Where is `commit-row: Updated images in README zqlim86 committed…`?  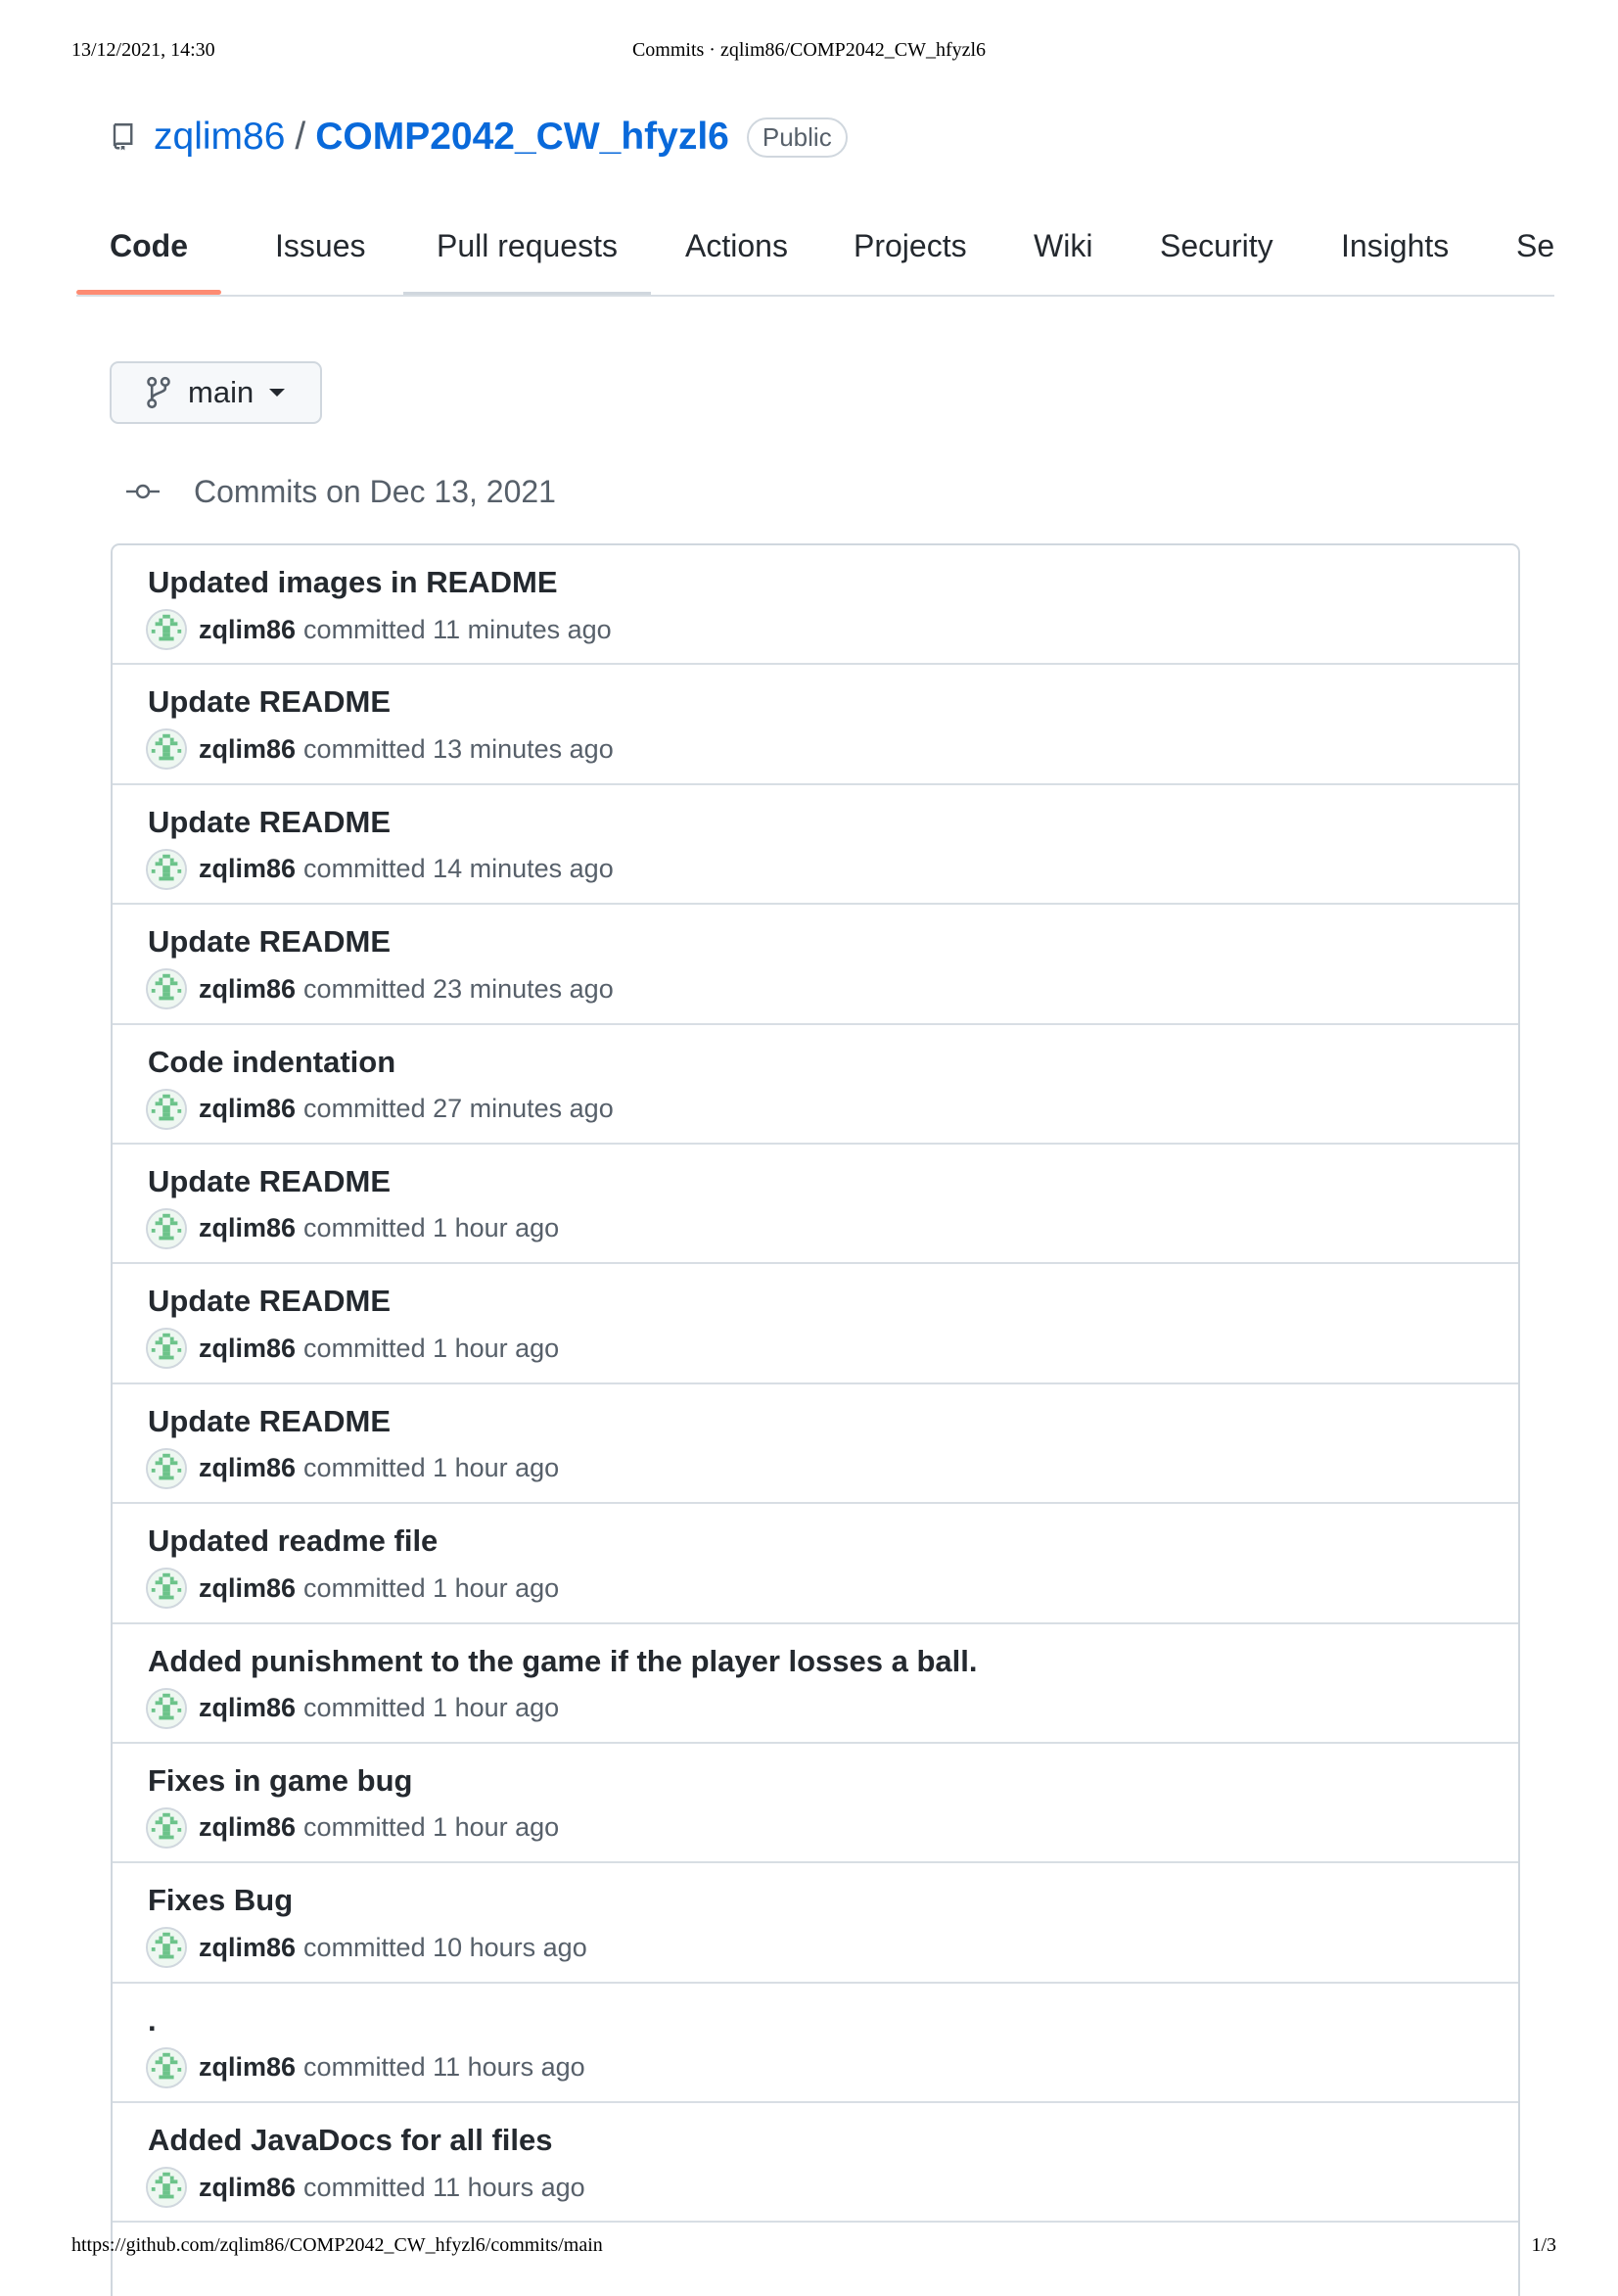
commit-row: Updated images in README zqlim86 committed… is located at coordinates (816, 605).